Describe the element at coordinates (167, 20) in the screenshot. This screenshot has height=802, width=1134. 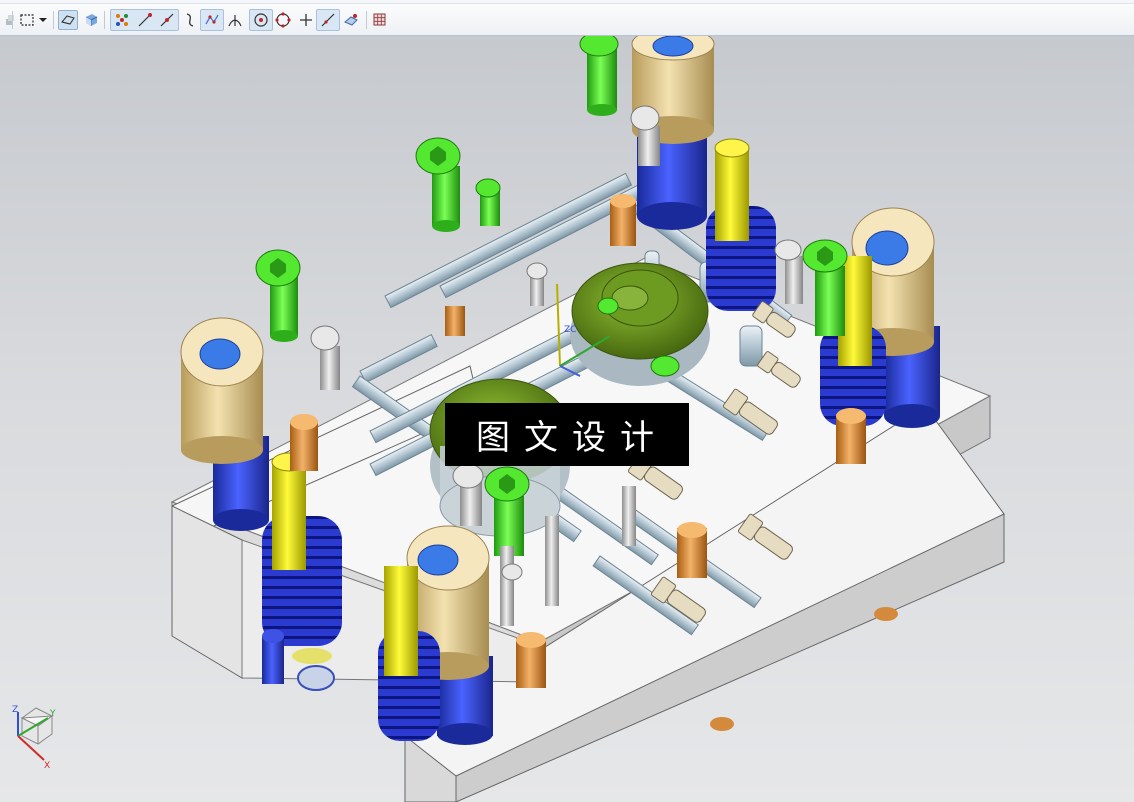
I see `snap-midpoint-icon` at that location.